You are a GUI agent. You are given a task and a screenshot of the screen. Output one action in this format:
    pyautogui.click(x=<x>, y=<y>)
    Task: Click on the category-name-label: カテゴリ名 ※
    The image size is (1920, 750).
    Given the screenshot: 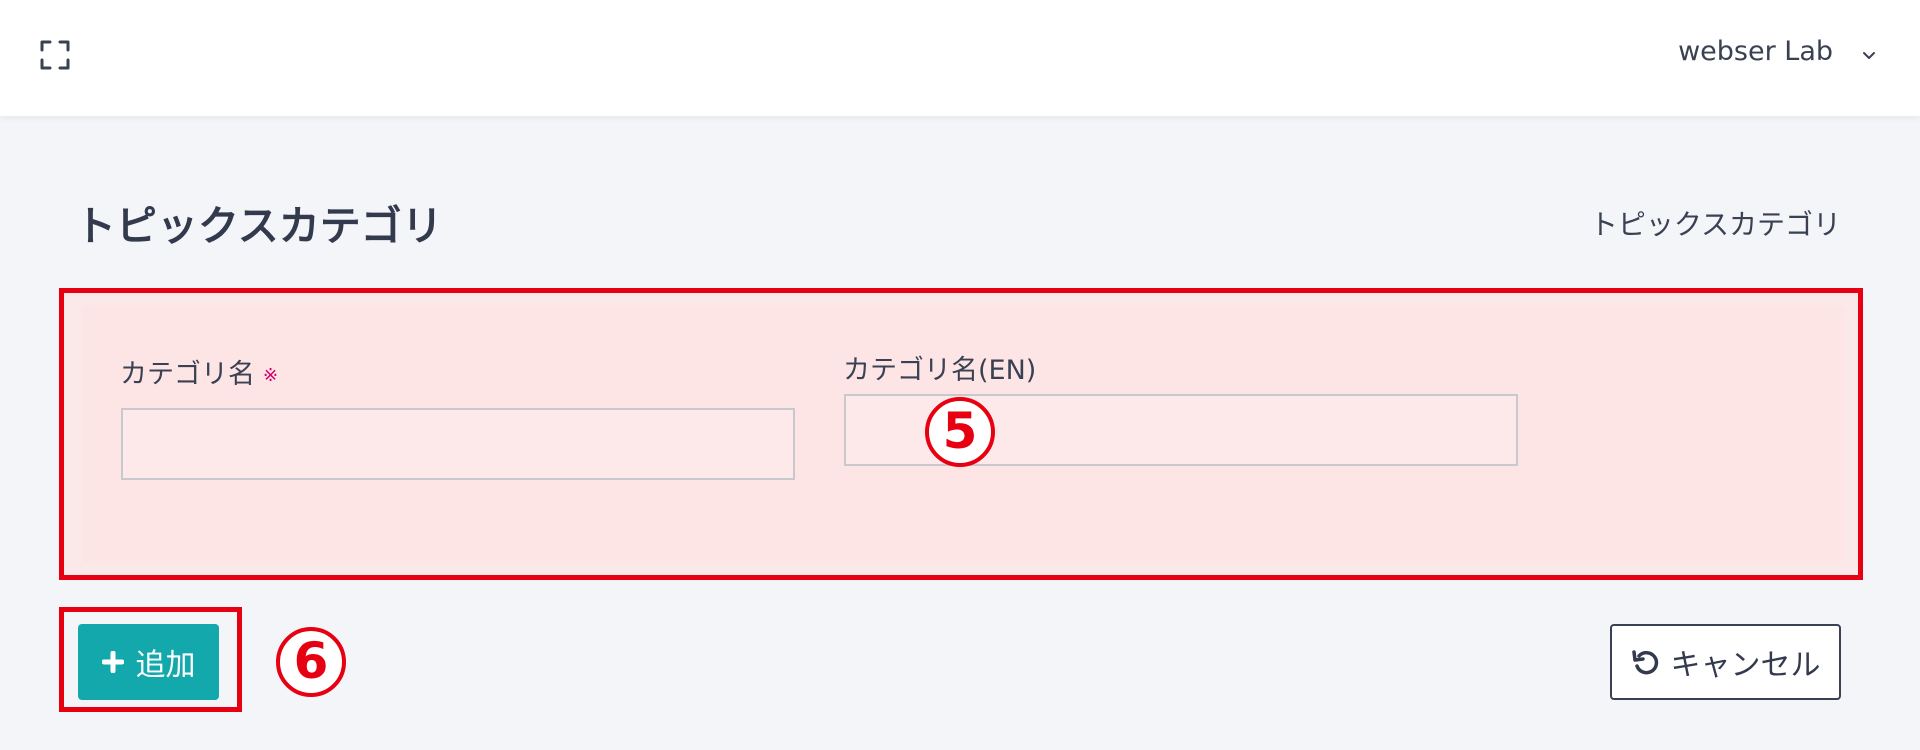 What is the action you would take?
    pyautogui.click(x=199, y=371)
    